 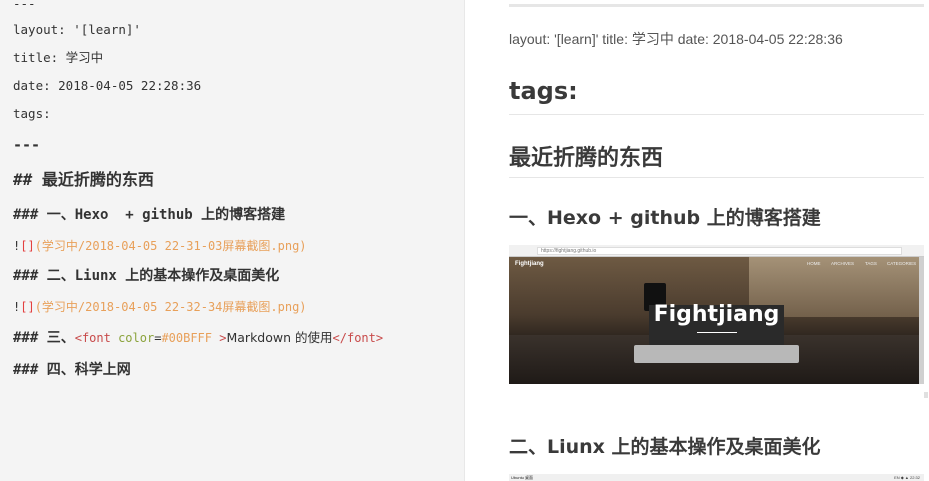 I want to click on h3d-marker: ###, so click(x=30, y=370).